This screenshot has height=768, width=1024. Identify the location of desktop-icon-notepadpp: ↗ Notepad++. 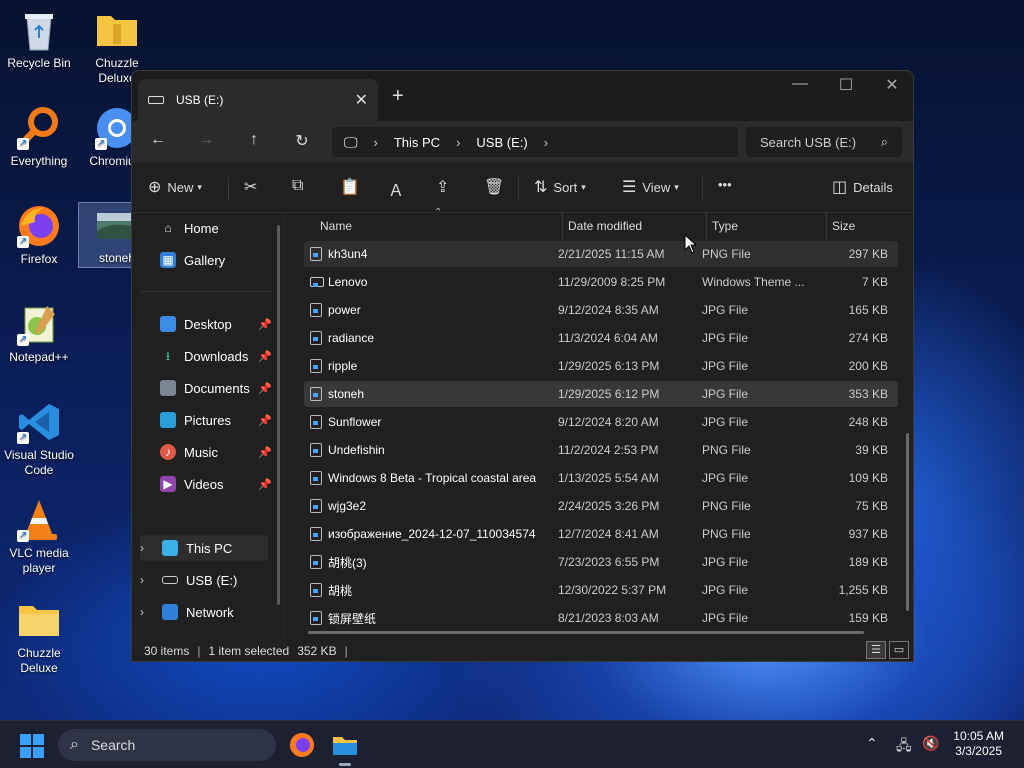
(39, 333).